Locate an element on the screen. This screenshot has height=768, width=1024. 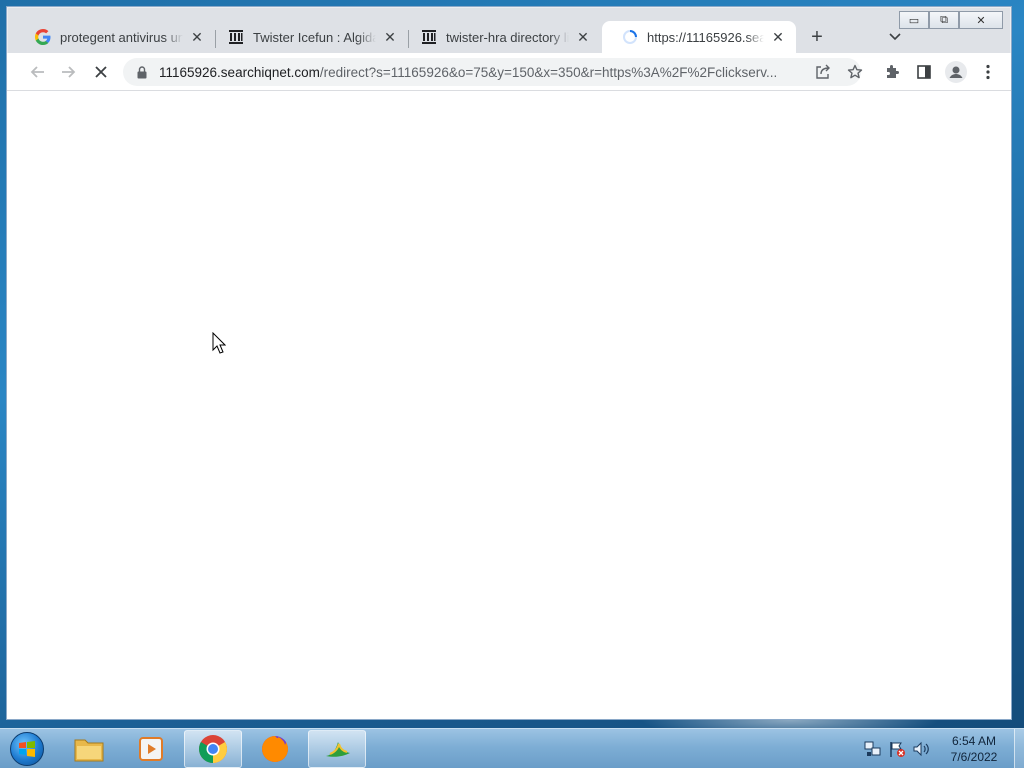
extensions-puzzle-icon is located at coordinates (892, 72).